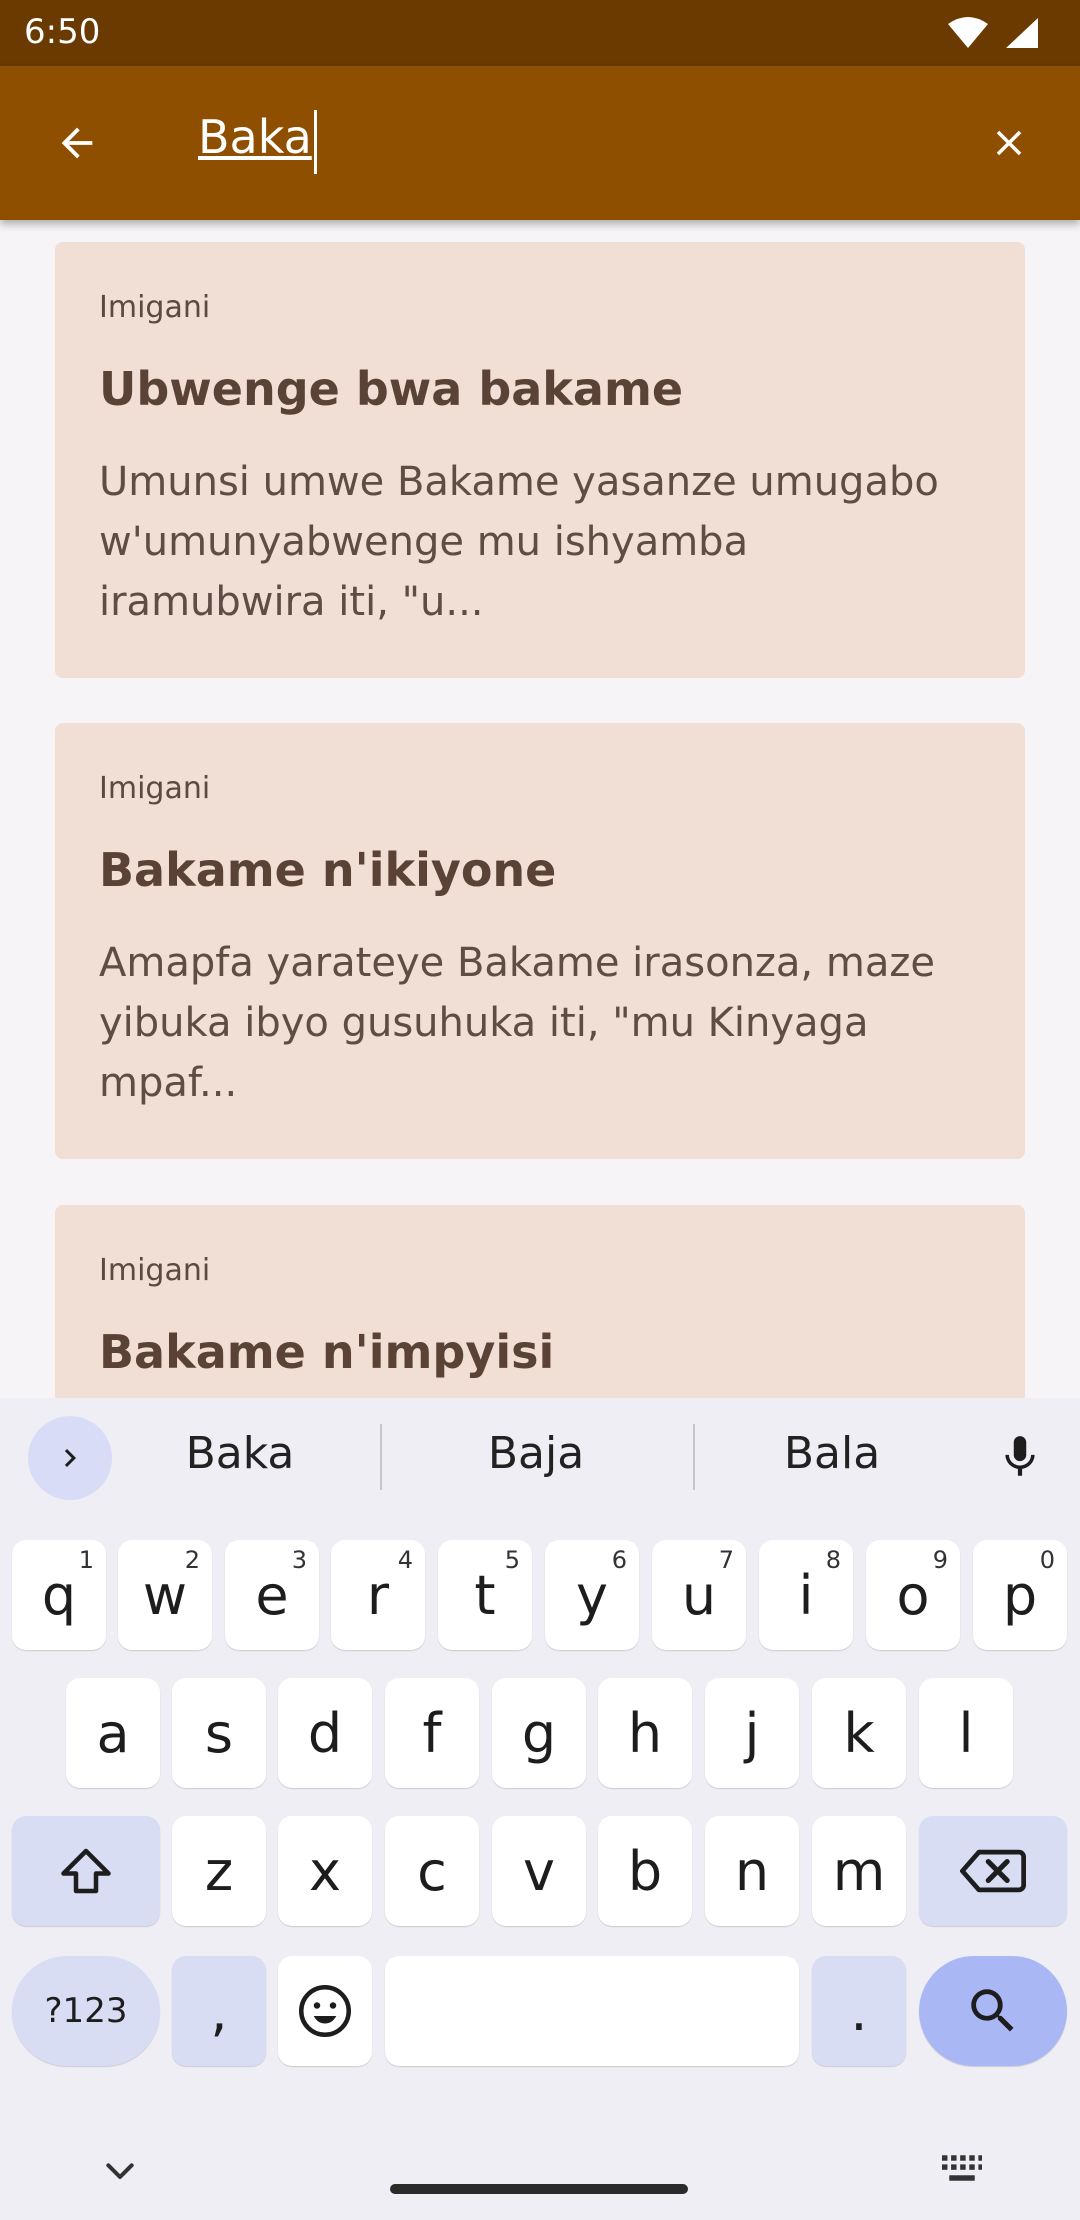  I want to click on signal-icon, so click(1022, 33).